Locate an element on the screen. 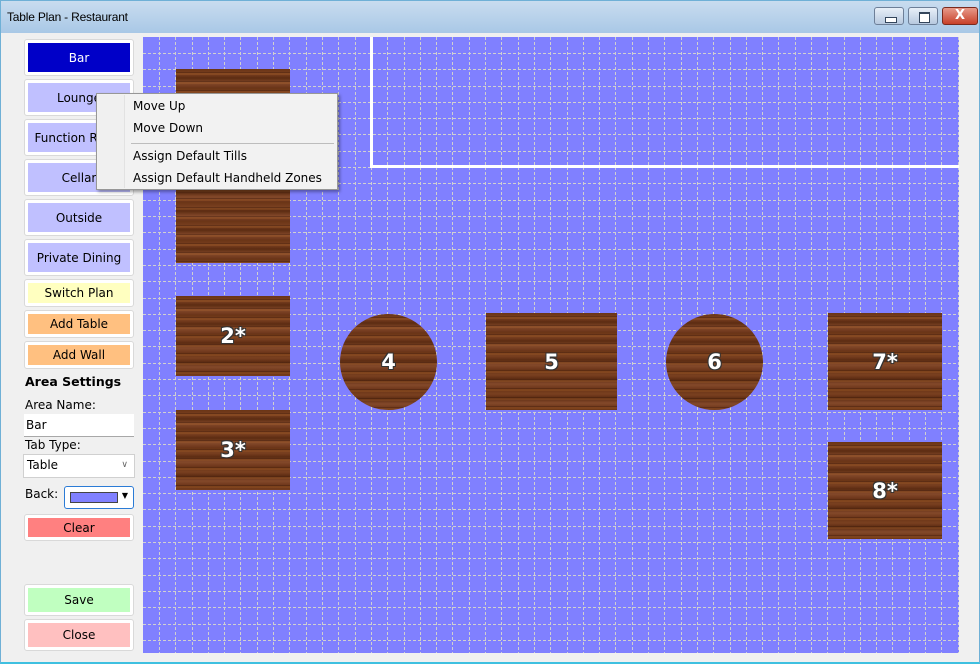  table-label: 8* is located at coordinates (885, 490).